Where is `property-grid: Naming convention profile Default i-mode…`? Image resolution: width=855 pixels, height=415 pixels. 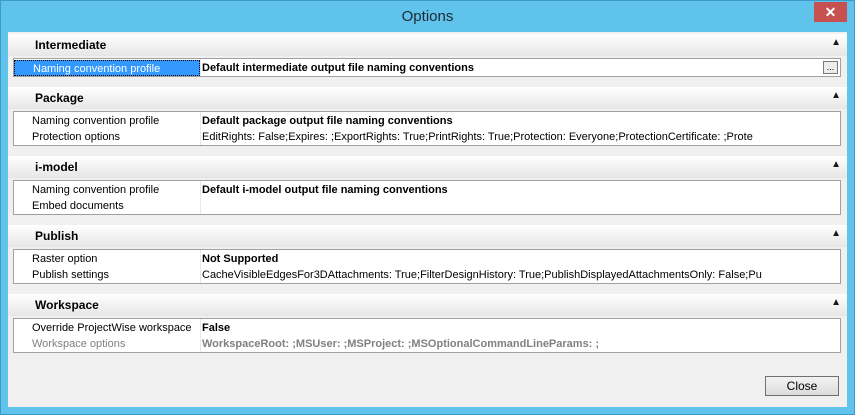 property-grid: Naming convention profile Default i-mode… is located at coordinates (427, 197).